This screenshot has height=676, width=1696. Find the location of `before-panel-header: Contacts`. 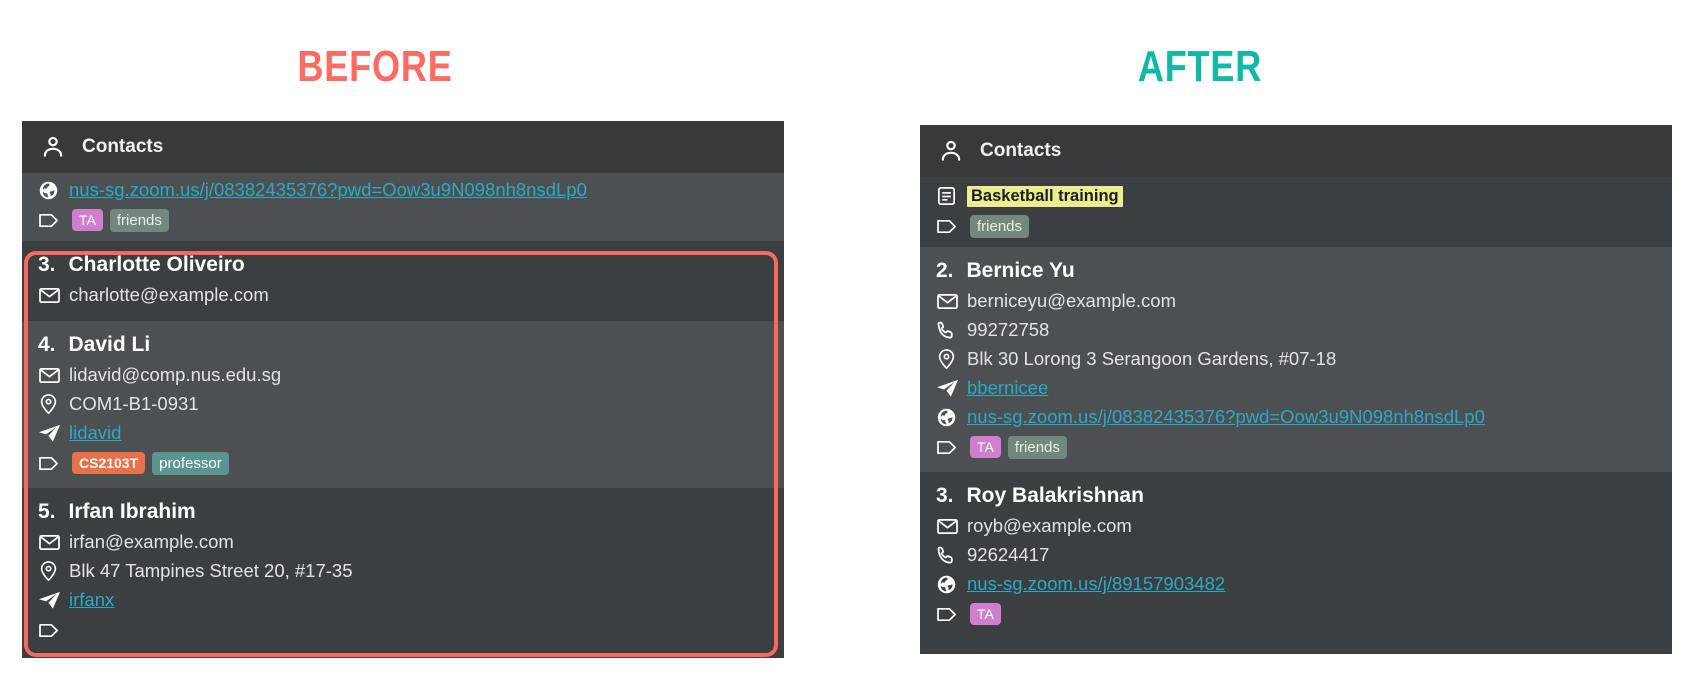

before-panel-header: Contacts is located at coordinates (403, 147).